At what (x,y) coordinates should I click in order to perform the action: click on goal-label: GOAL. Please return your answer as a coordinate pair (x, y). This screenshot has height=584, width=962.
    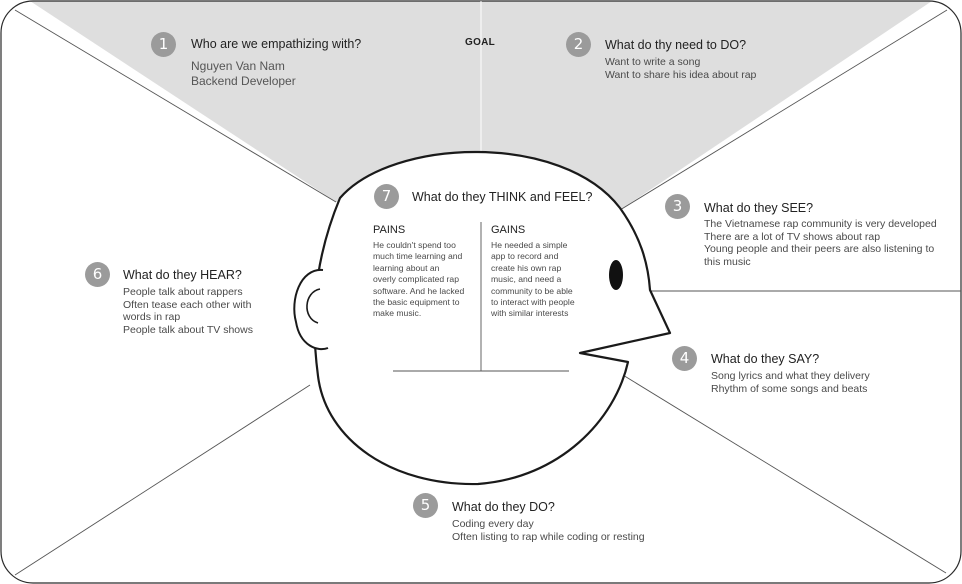
    Looking at the image, I should click on (480, 42).